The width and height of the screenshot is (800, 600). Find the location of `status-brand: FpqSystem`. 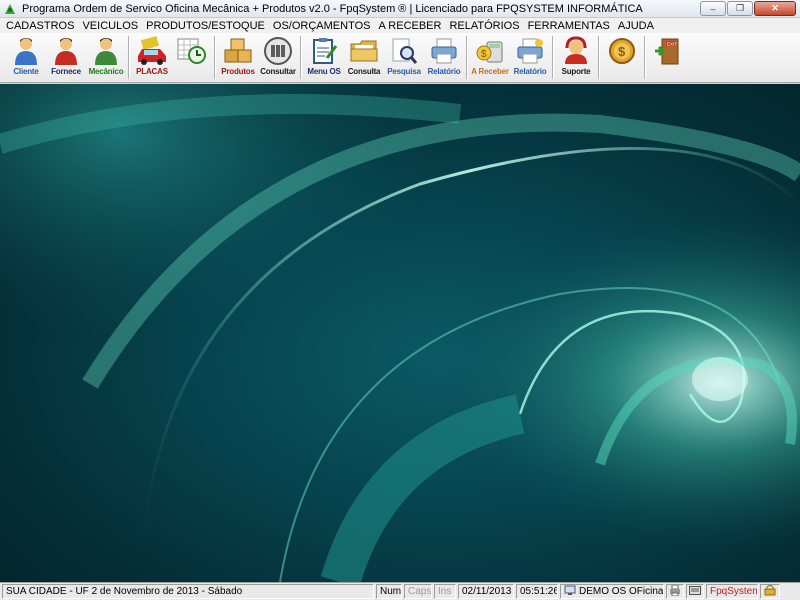

status-brand: FpqSystem is located at coordinates (732, 591).